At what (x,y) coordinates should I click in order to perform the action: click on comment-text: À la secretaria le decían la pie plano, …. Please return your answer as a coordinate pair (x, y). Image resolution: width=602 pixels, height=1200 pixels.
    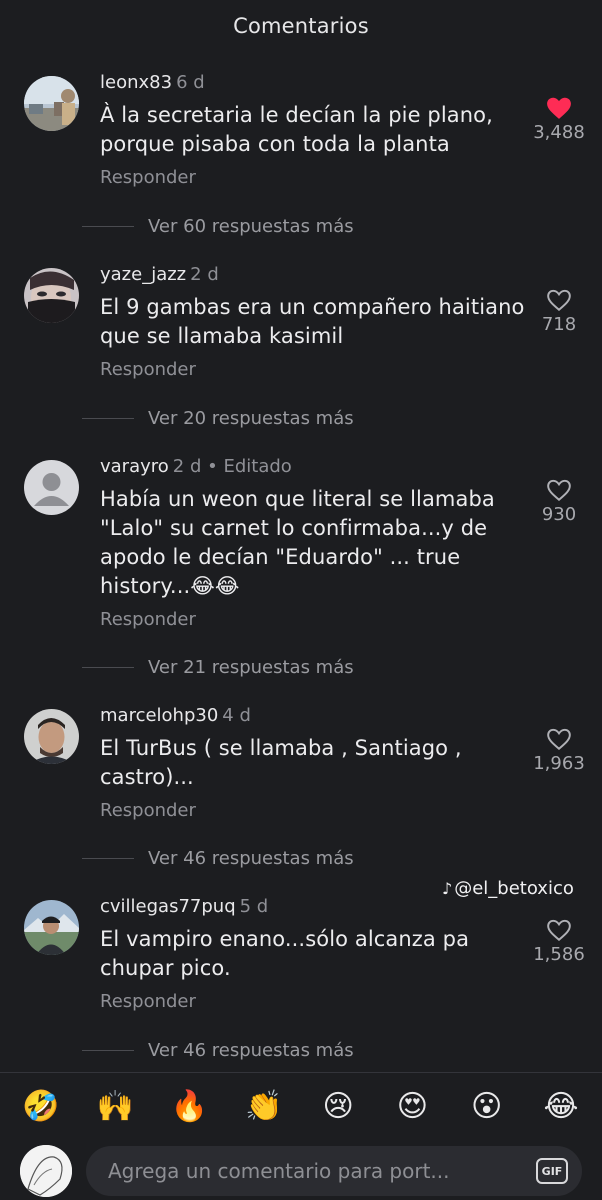
    Looking at the image, I should click on (296, 129).